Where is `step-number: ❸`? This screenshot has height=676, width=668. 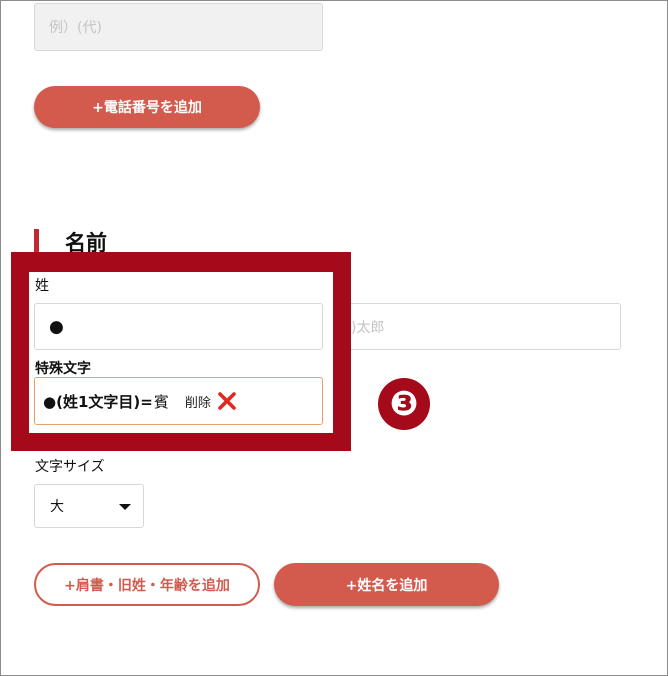 step-number: ❸ is located at coordinates (404, 404).